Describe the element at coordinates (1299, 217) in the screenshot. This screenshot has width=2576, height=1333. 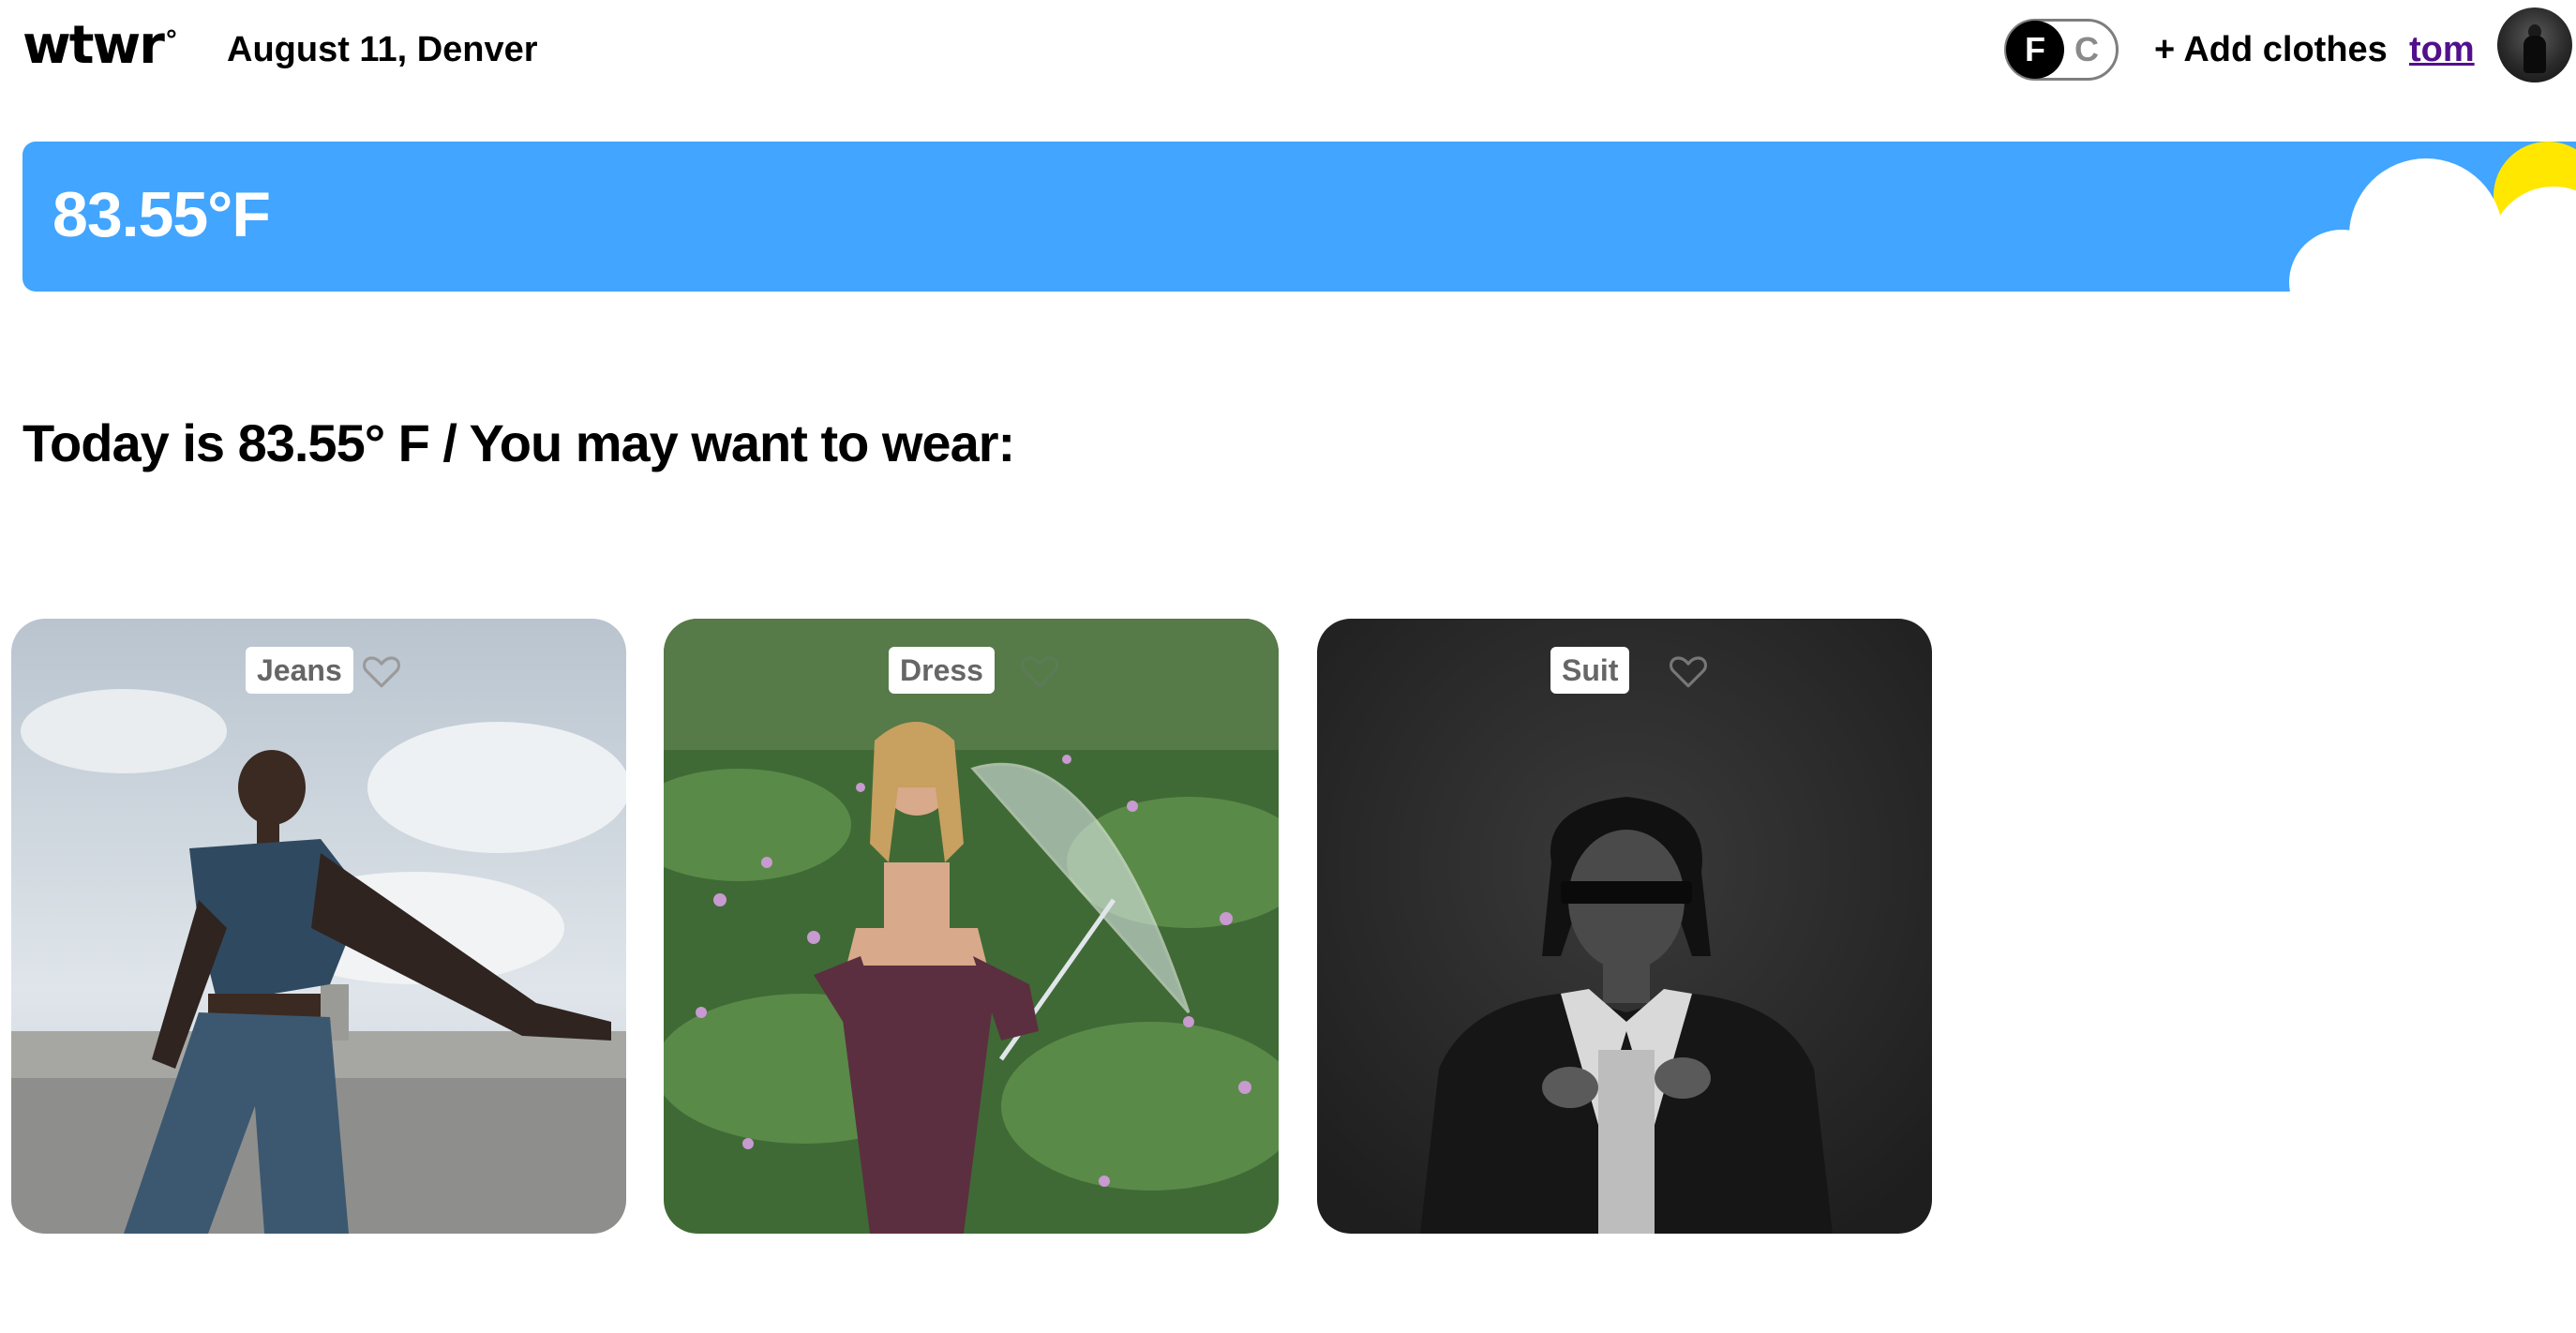
I see `weather-card: 83.55°F` at that location.